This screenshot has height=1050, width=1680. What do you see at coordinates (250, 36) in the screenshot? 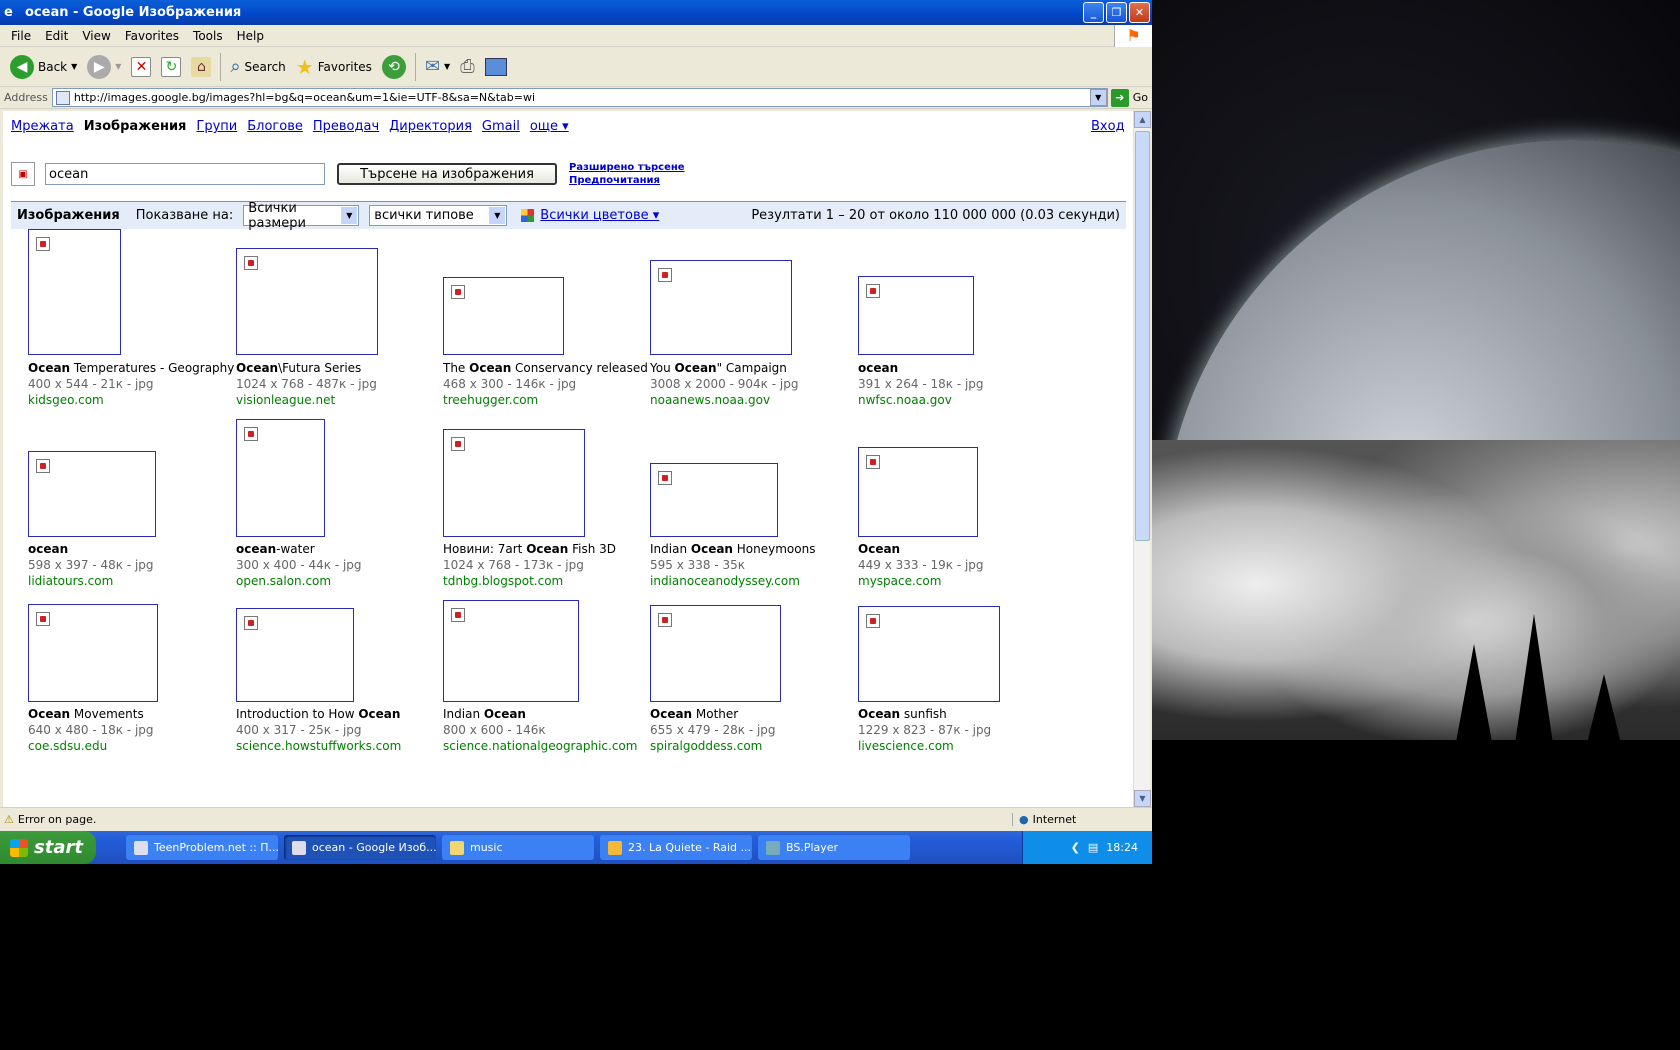
I see `menu-help: Help` at bounding box center [250, 36].